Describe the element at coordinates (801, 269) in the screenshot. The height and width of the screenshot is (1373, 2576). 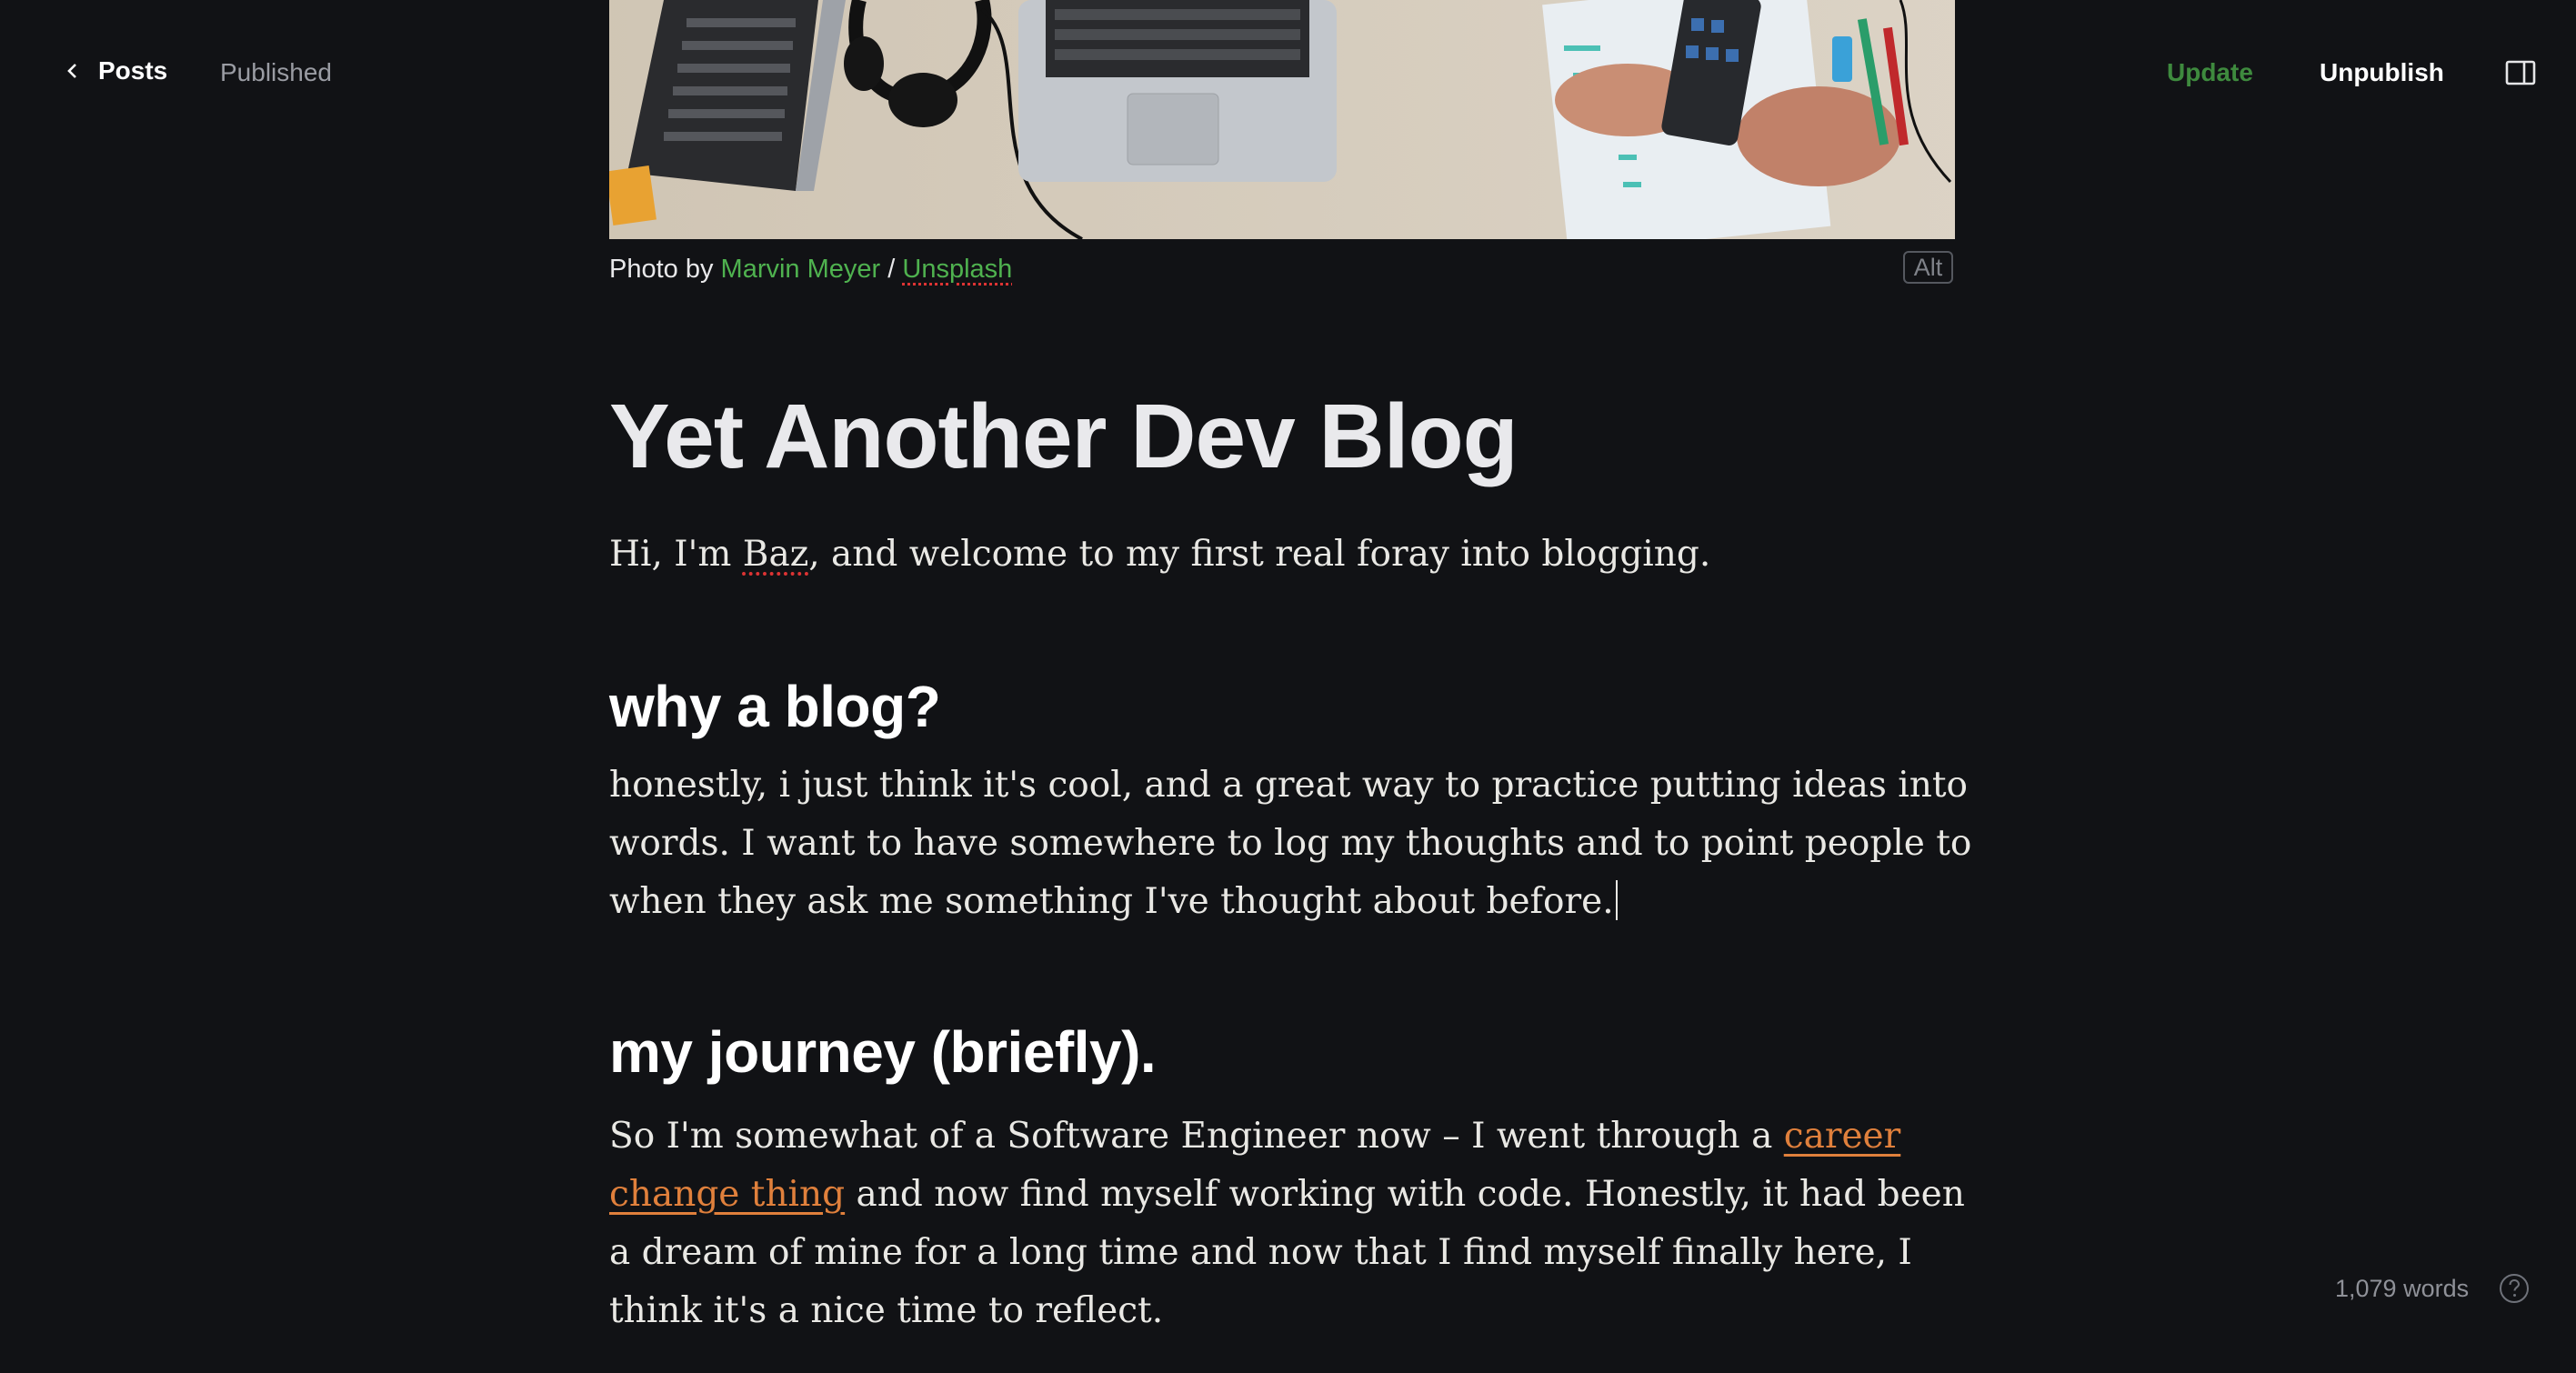
I see `photographer-link: Marvin Meyer` at that location.